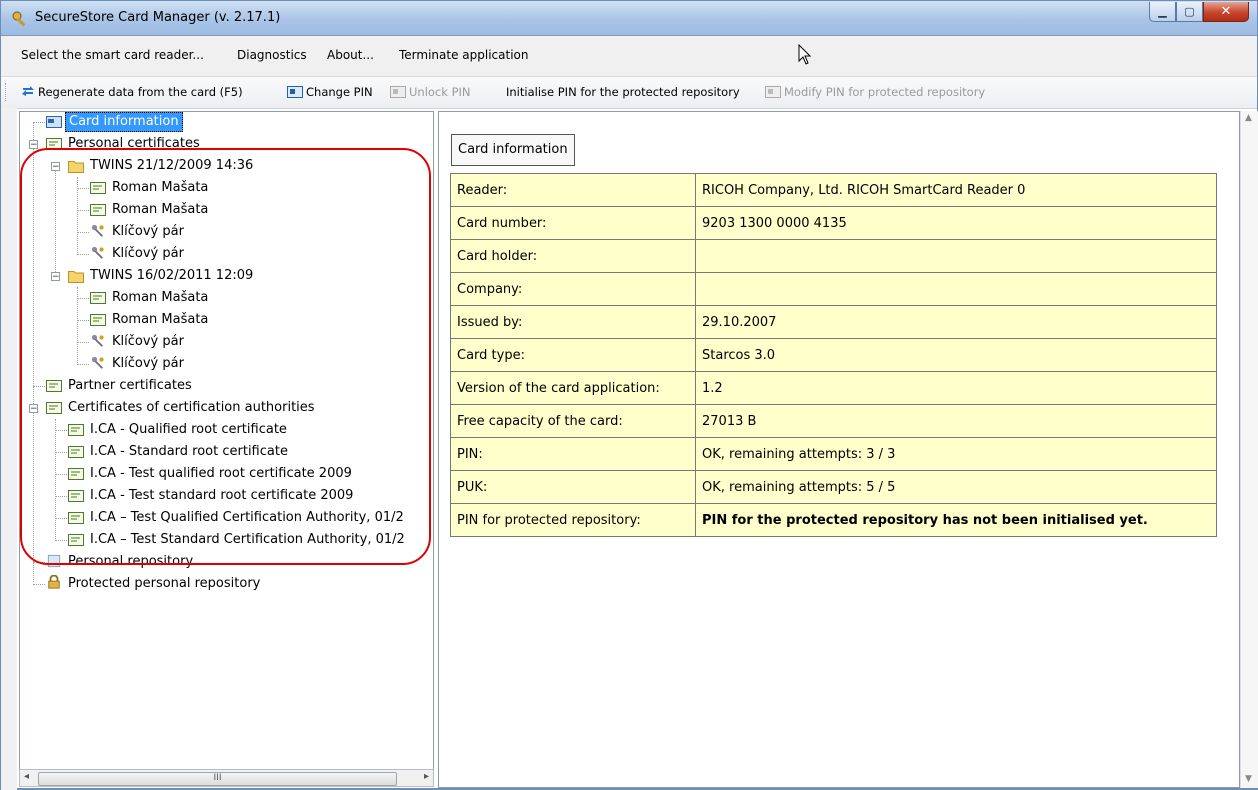  What do you see at coordinates (875, 92) in the screenshot?
I see `modify-pin-button: Modify PIN for protected repository` at bounding box center [875, 92].